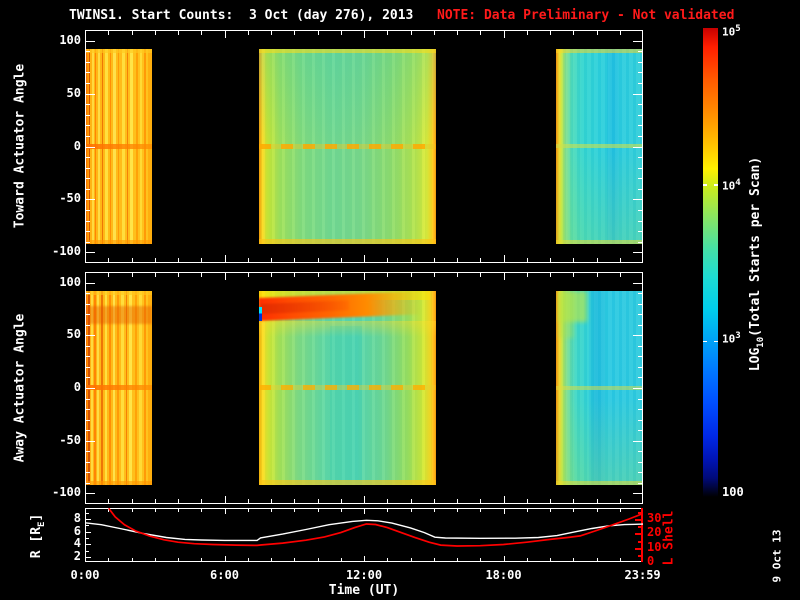 Image resolution: width=800 pixels, height=600 pixels. Describe the element at coordinates (364, 527) in the screenshot. I see `orbit-svg` at that location.